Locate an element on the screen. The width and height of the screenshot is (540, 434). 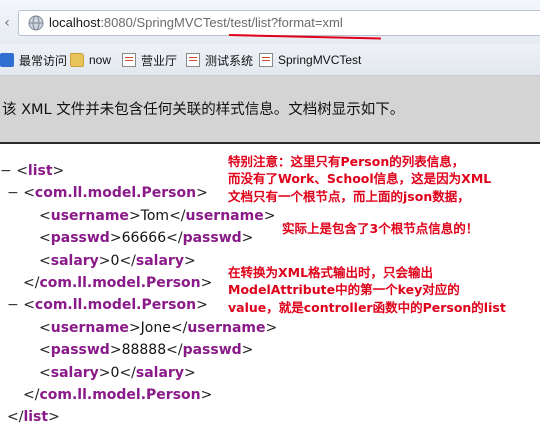
xml-line-username: <username>Tom</username> is located at coordinates (157, 215).